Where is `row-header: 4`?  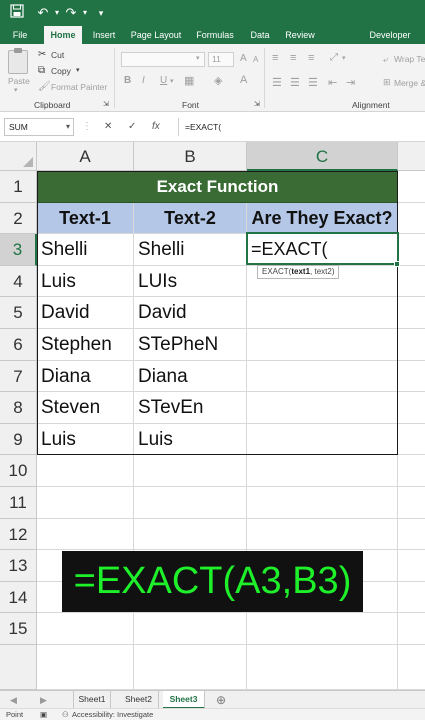
row-header: 4 is located at coordinates (18, 281).